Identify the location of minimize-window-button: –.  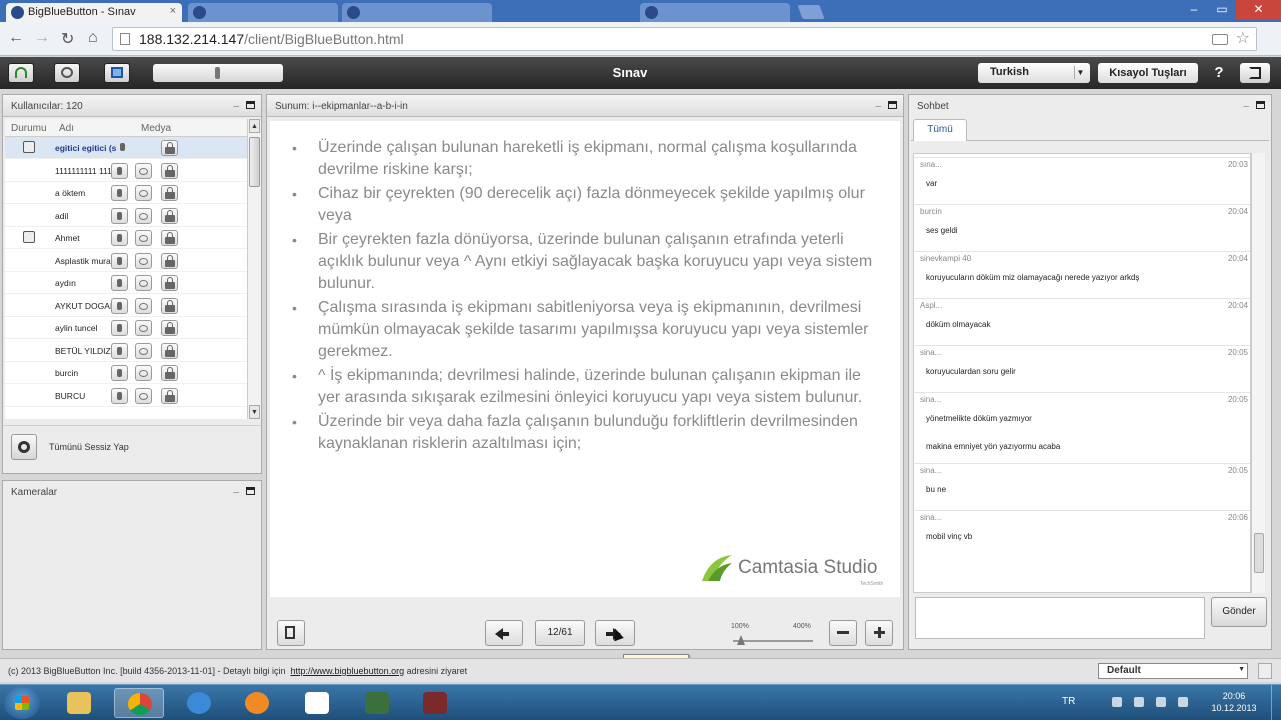
(1194, 10).